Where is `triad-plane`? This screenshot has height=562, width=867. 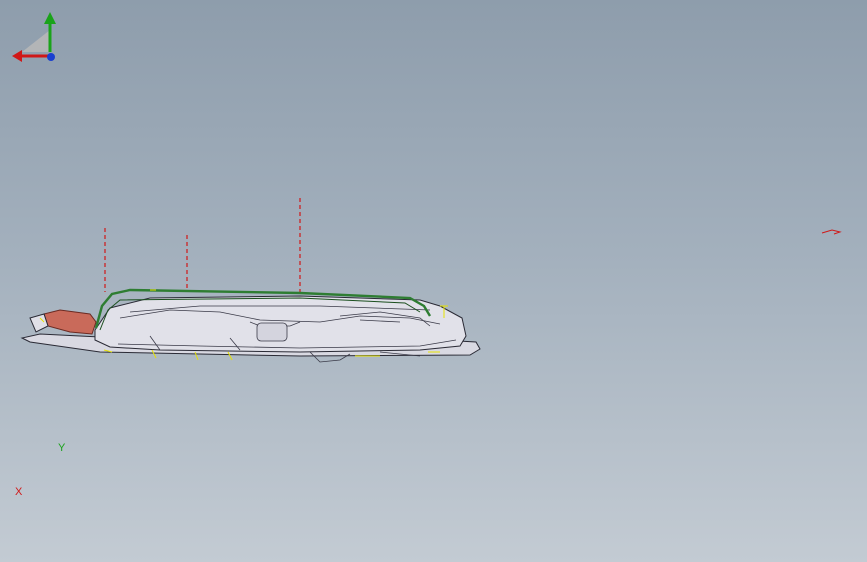 triad-plane is located at coordinates (36, 41).